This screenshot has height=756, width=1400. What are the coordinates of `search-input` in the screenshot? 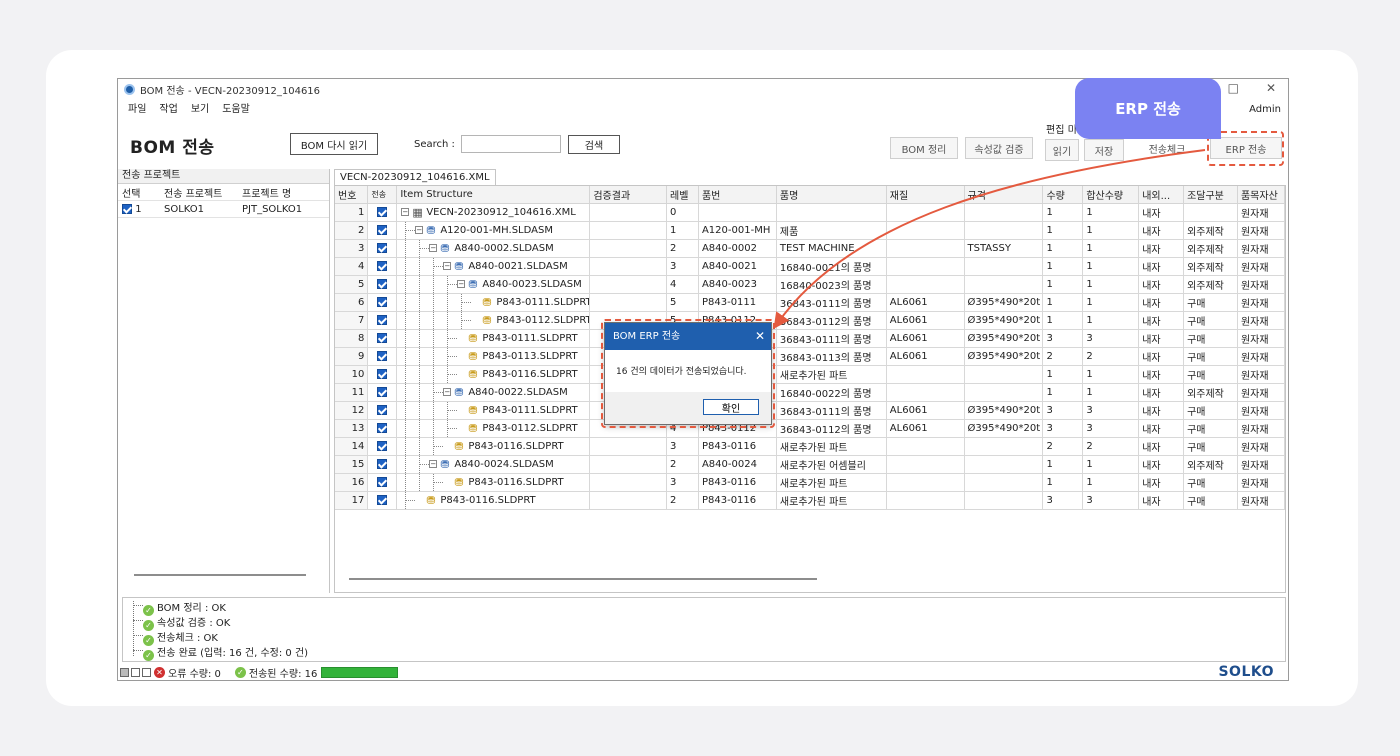 It's located at (511, 144).